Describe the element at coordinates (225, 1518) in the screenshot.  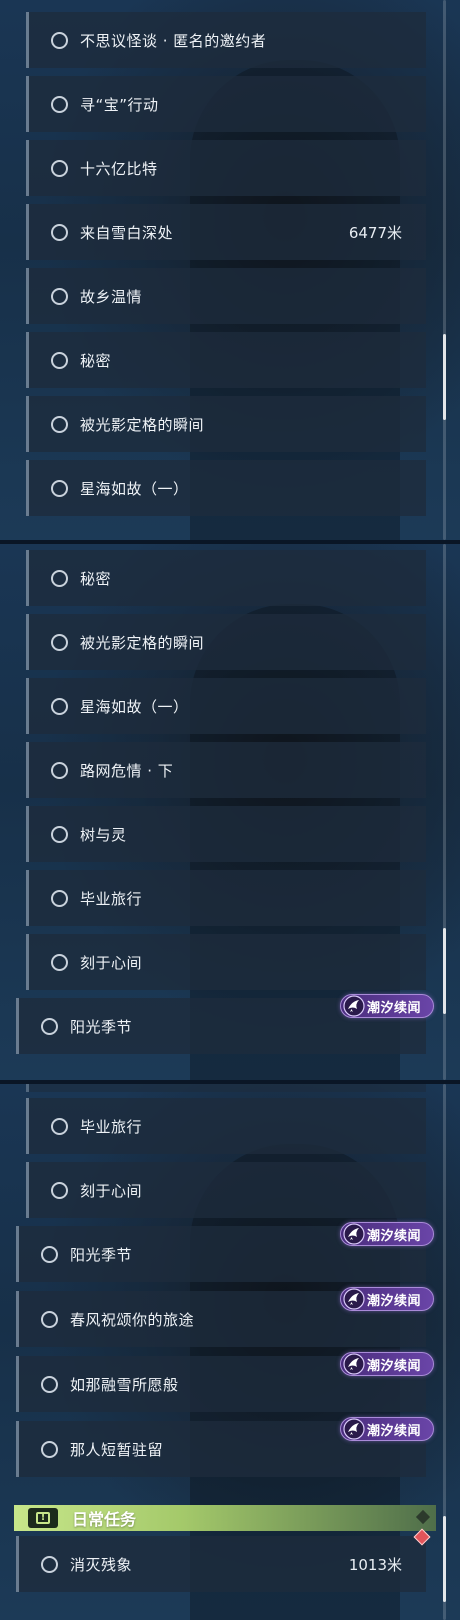
I see `daily-tasks-header: ! 日常任务` at that location.